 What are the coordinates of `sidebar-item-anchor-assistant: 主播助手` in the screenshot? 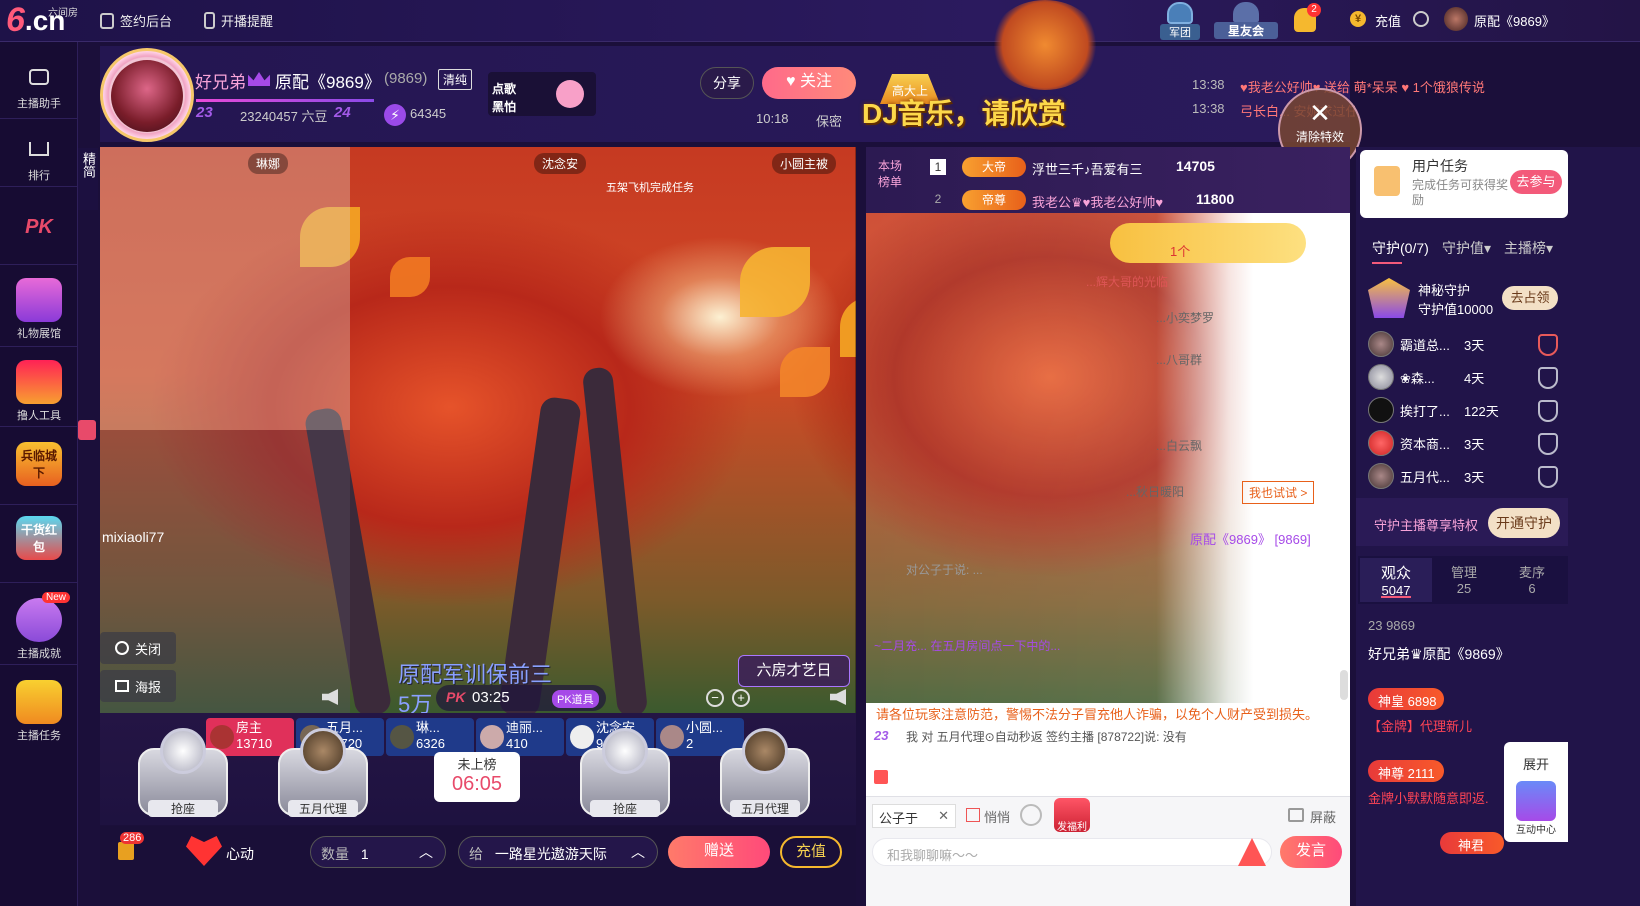 It's located at (39, 86).